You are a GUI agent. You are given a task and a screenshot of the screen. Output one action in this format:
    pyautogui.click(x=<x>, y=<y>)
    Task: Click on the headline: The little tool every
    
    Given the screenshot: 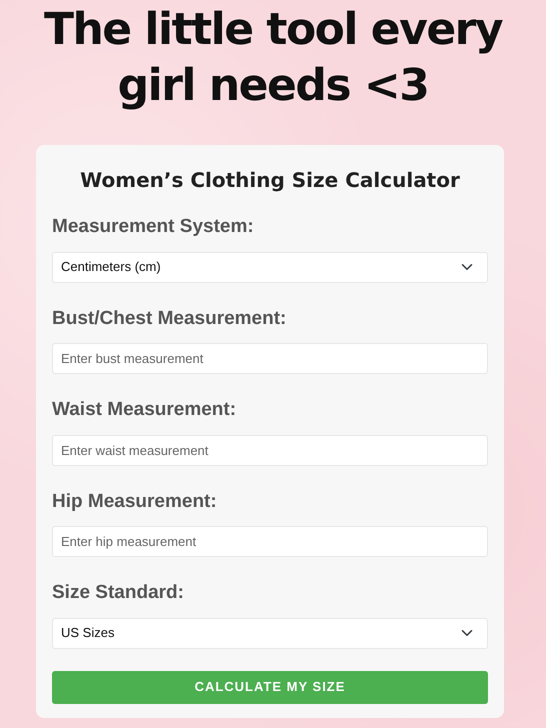 What is the action you would take?
    pyautogui.click(x=273, y=30)
    